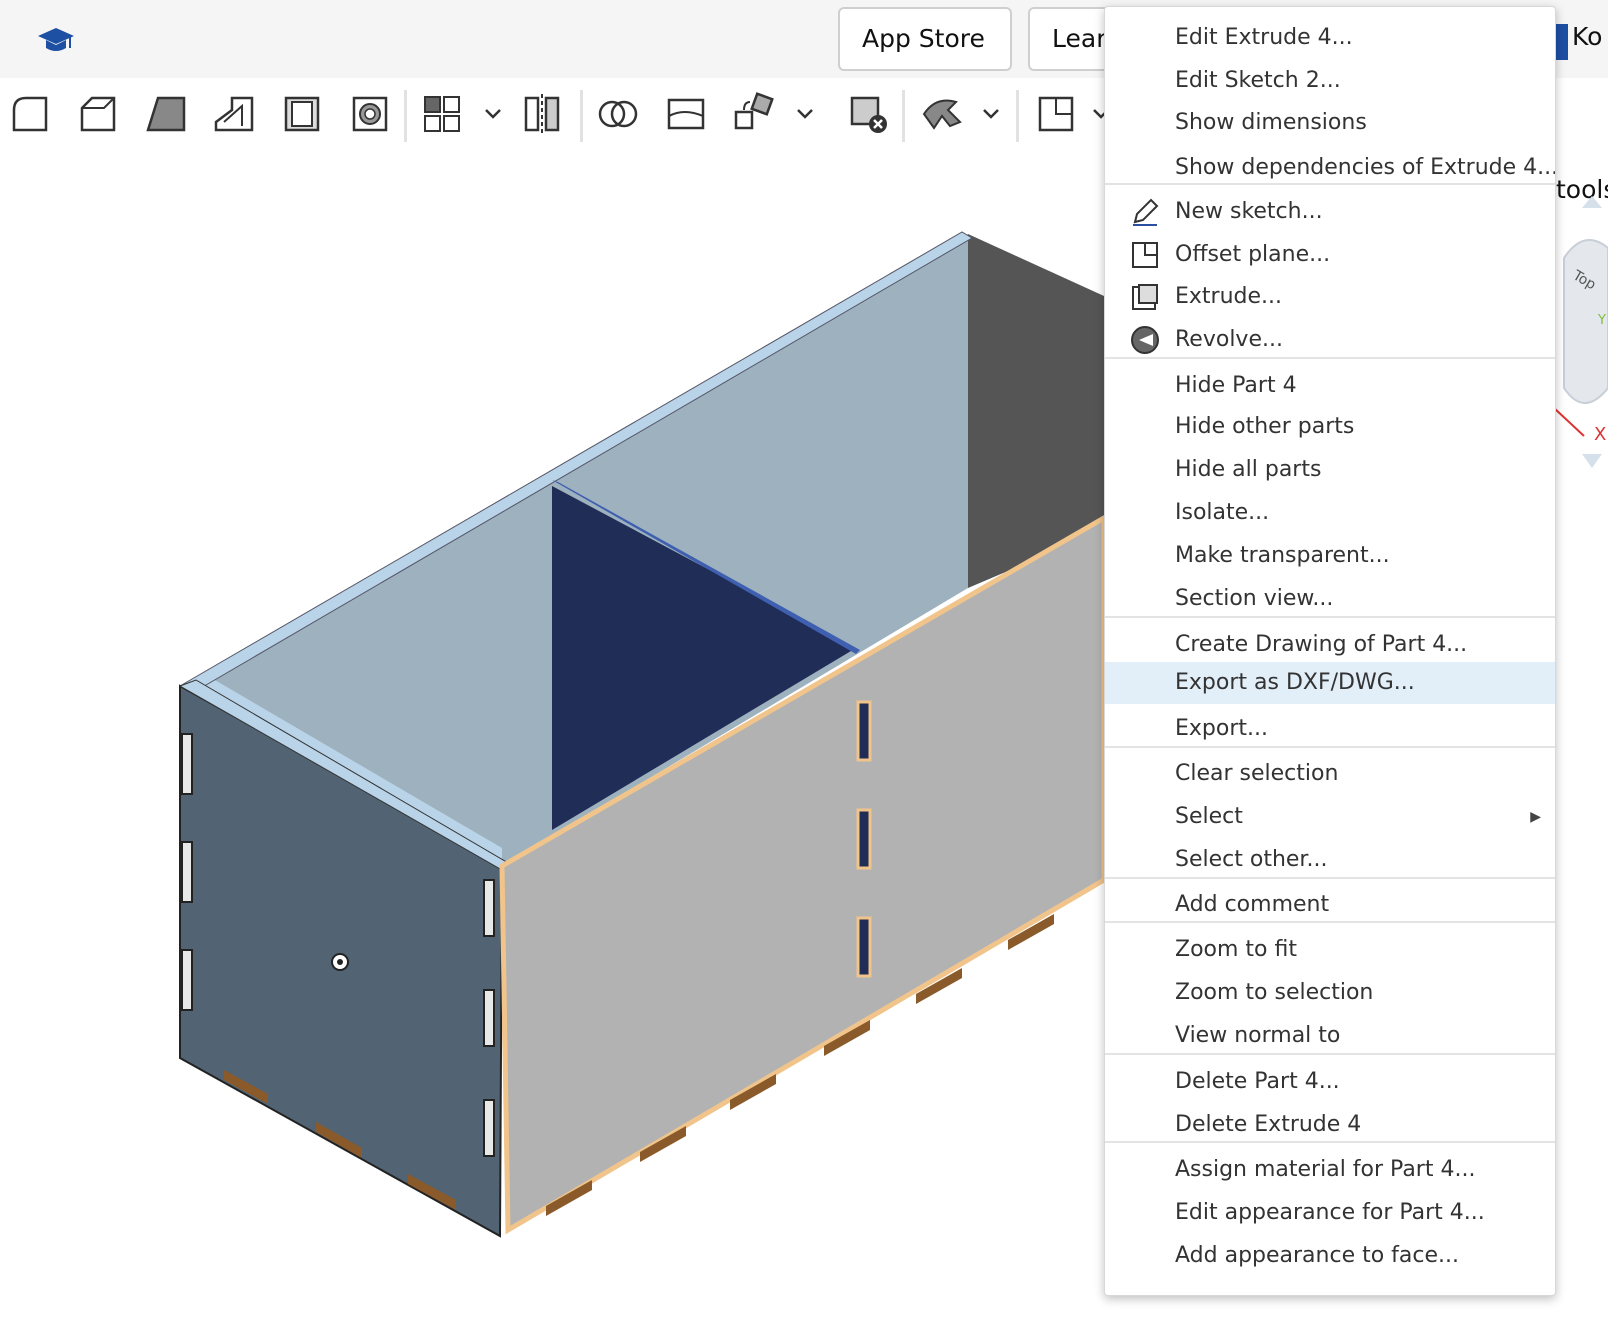 The image size is (1608, 1320). Describe the element at coordinates (234, 114) in the screenshot. I see `rib-icon` at that location.